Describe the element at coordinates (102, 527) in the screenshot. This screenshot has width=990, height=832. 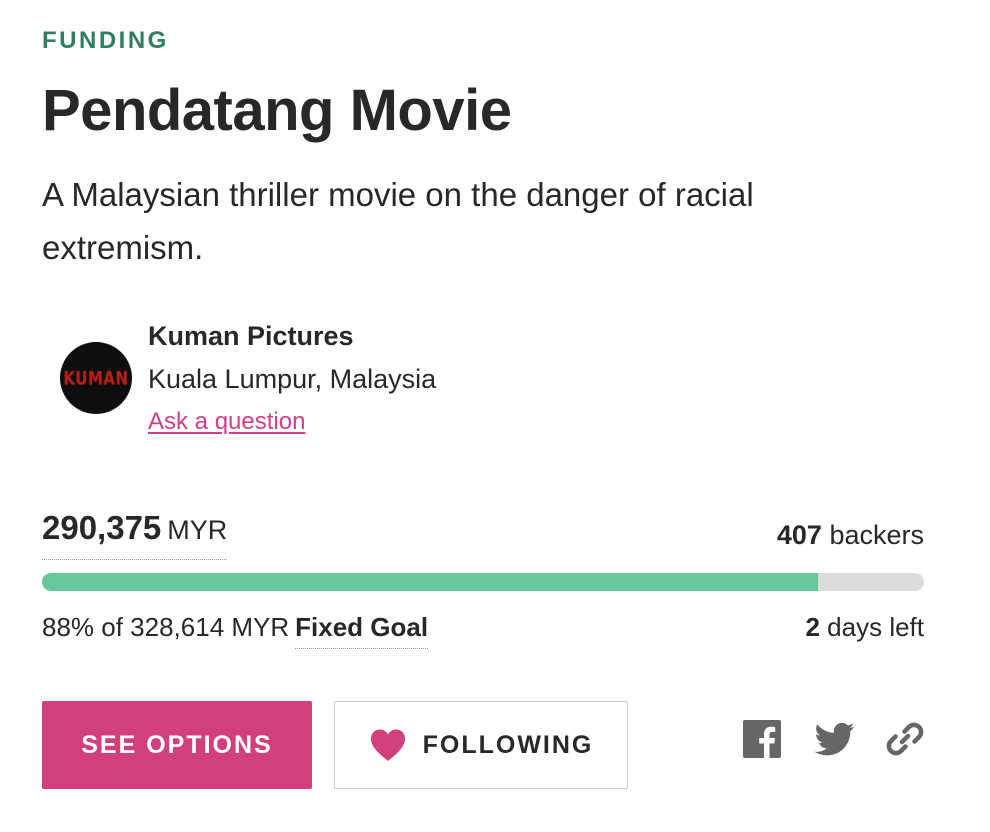
I see `pledged-amount: 290,375` at that location.